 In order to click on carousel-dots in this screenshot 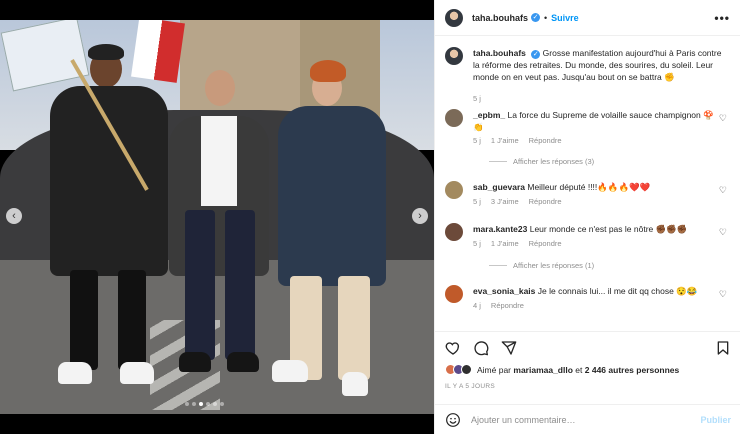, I will do `click(204, 404)`.